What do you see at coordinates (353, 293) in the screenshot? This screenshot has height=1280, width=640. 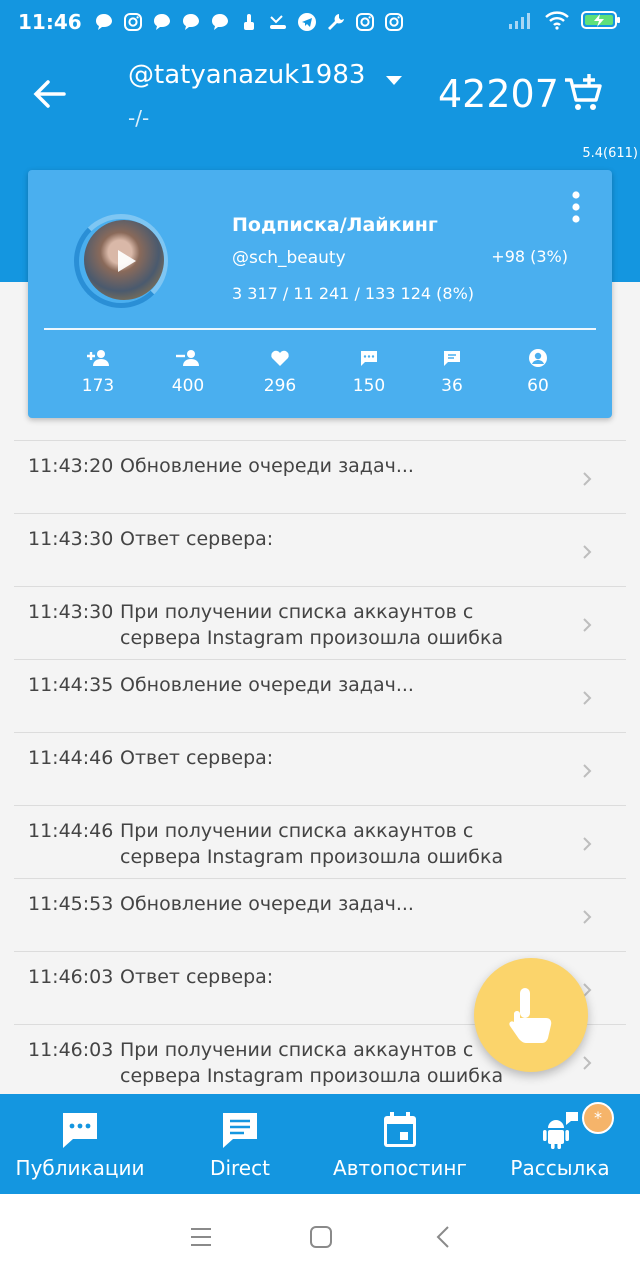 I see `task-progress-stats: 3 317 / 11 241 / 133 124 (8%)` at bounding box center [353, 293].